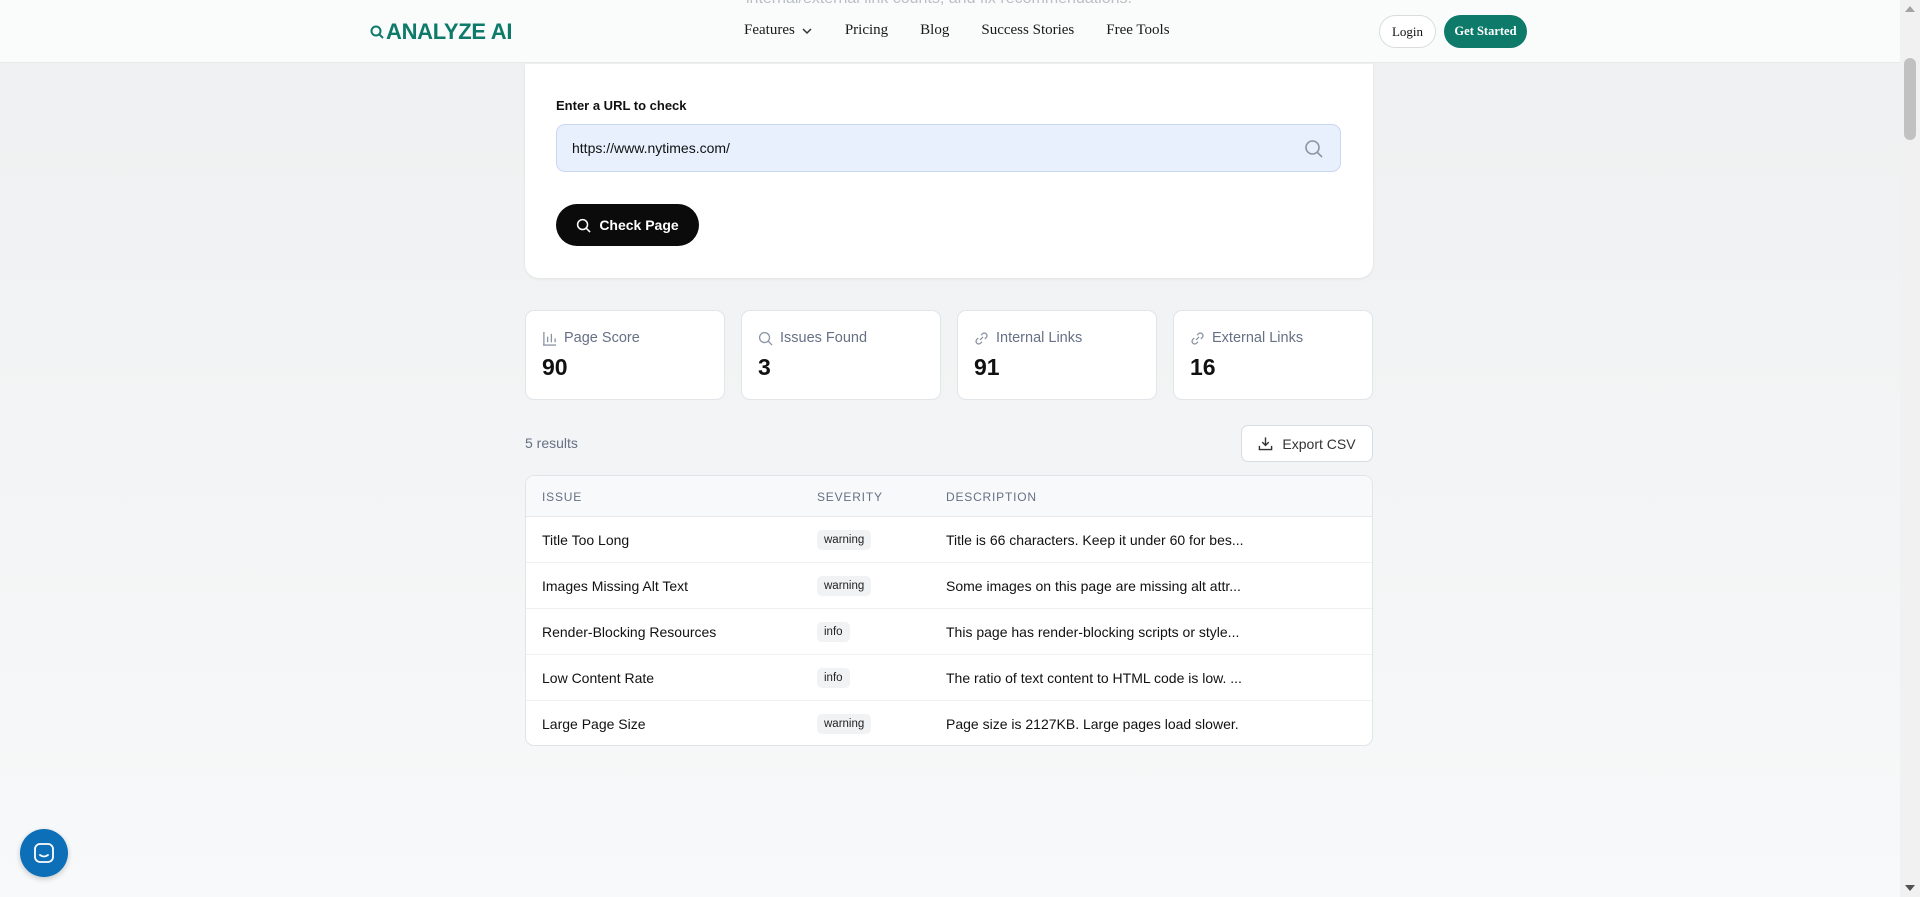  I want to click on table-header: ISSUE SEVERITY DESCRIPTION, so click(949, 496).